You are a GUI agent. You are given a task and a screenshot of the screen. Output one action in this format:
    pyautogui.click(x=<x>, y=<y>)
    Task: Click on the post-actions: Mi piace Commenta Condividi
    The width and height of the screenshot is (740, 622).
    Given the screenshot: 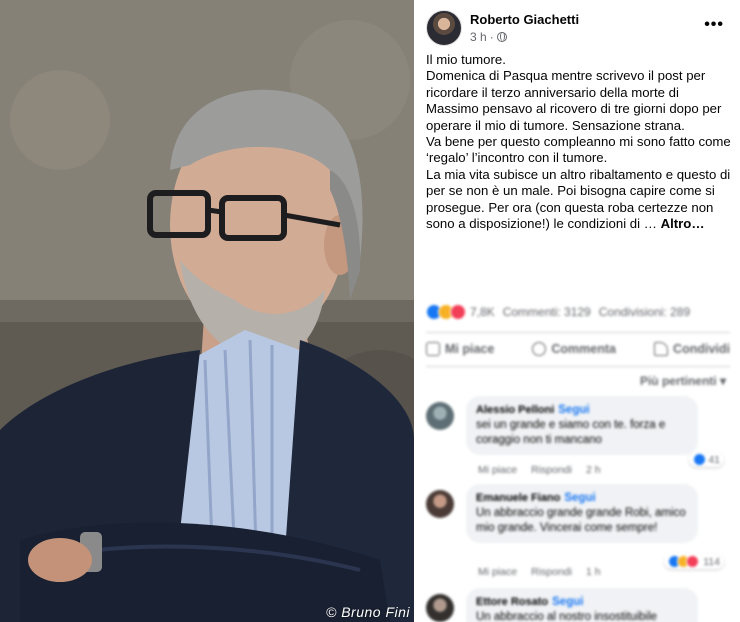 What is the action you would take?
    pyautogui.click(x=578, y=349)
    